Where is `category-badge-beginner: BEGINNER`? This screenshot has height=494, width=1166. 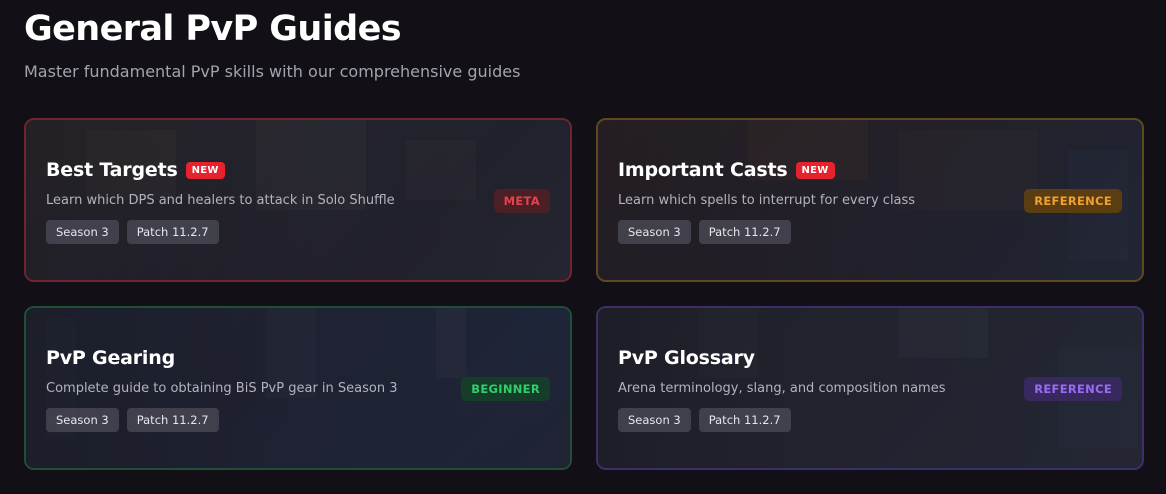
category-badge-beginner: BEGINNER is located at coordinates (505, 389).